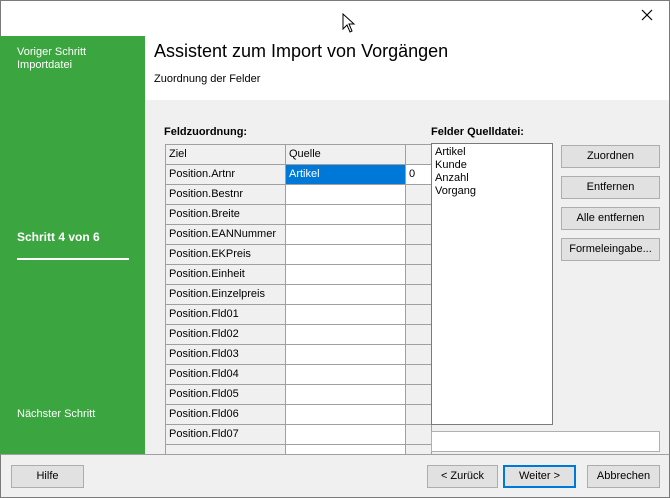 This screenshot has height=498, width=670. What do you see at coordinates (56, 414) in the screenshot?
I see `next-step-link: Nächster Schritt` at bounding box center [56, 414].